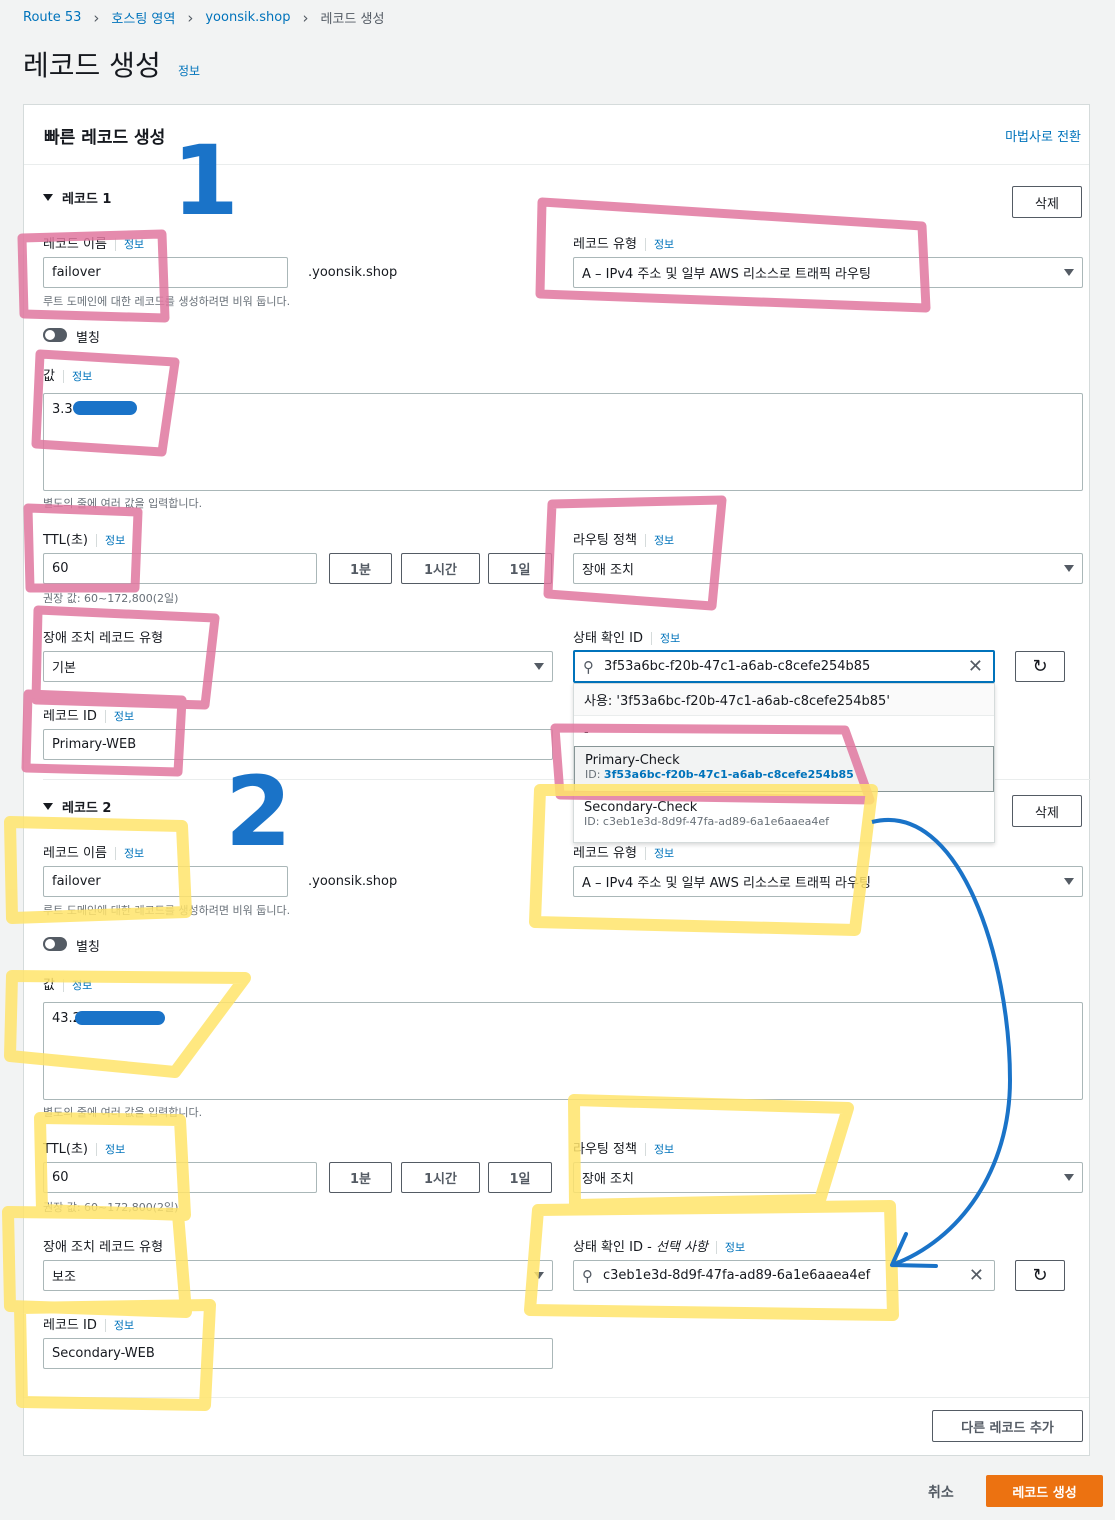 The image size is (1115, 1520). I want to click on panel-header: 빠른 레코드 생성 마법사로 전환, so click(556, 135).